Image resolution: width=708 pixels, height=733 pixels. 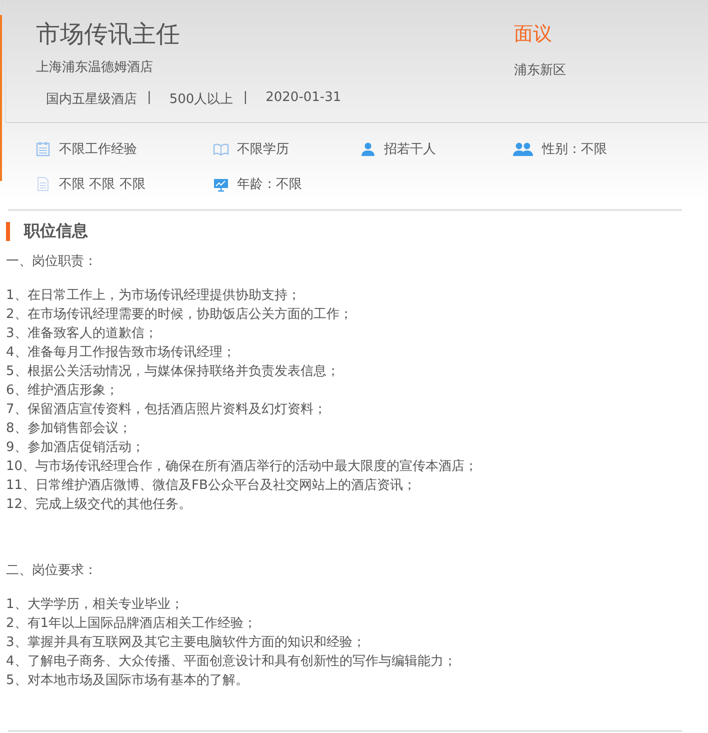 I want to click on company-name: 上海浦东温德姆酒店, so click(x=95, y=67).